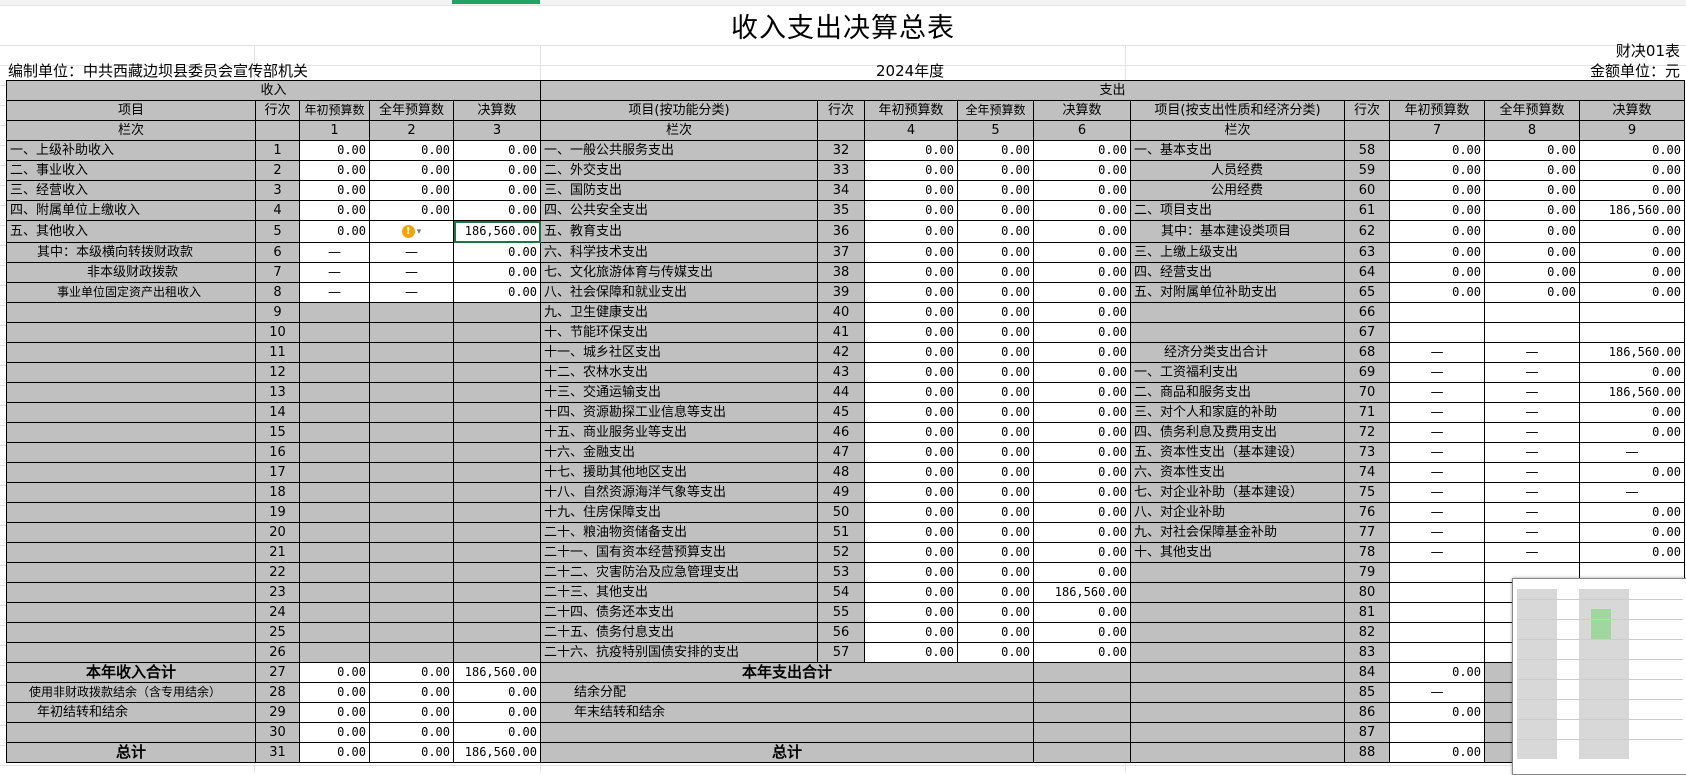 The height and width of the screenshot is (775, 1686). What do you see at coordinates (419, 232) in the screenshot?
I see `chevron-down-icon: ▾` at bounding box center [419, 232].